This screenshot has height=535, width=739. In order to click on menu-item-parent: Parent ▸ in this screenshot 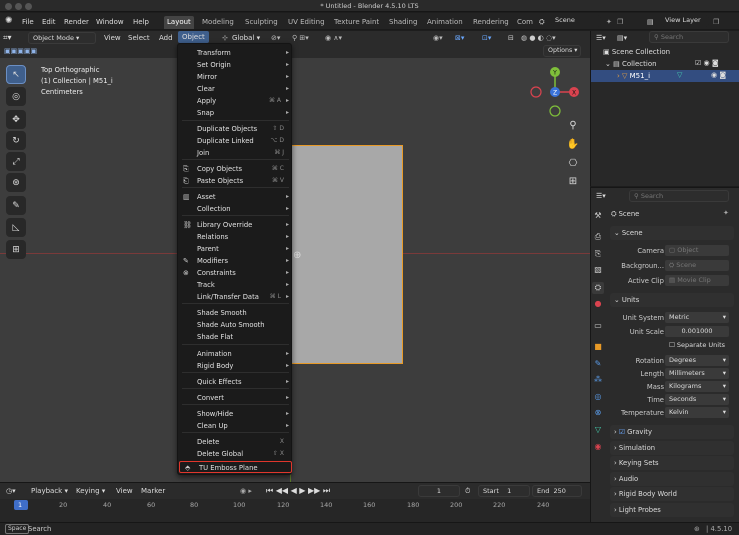, I will do `click(235, 249)`.